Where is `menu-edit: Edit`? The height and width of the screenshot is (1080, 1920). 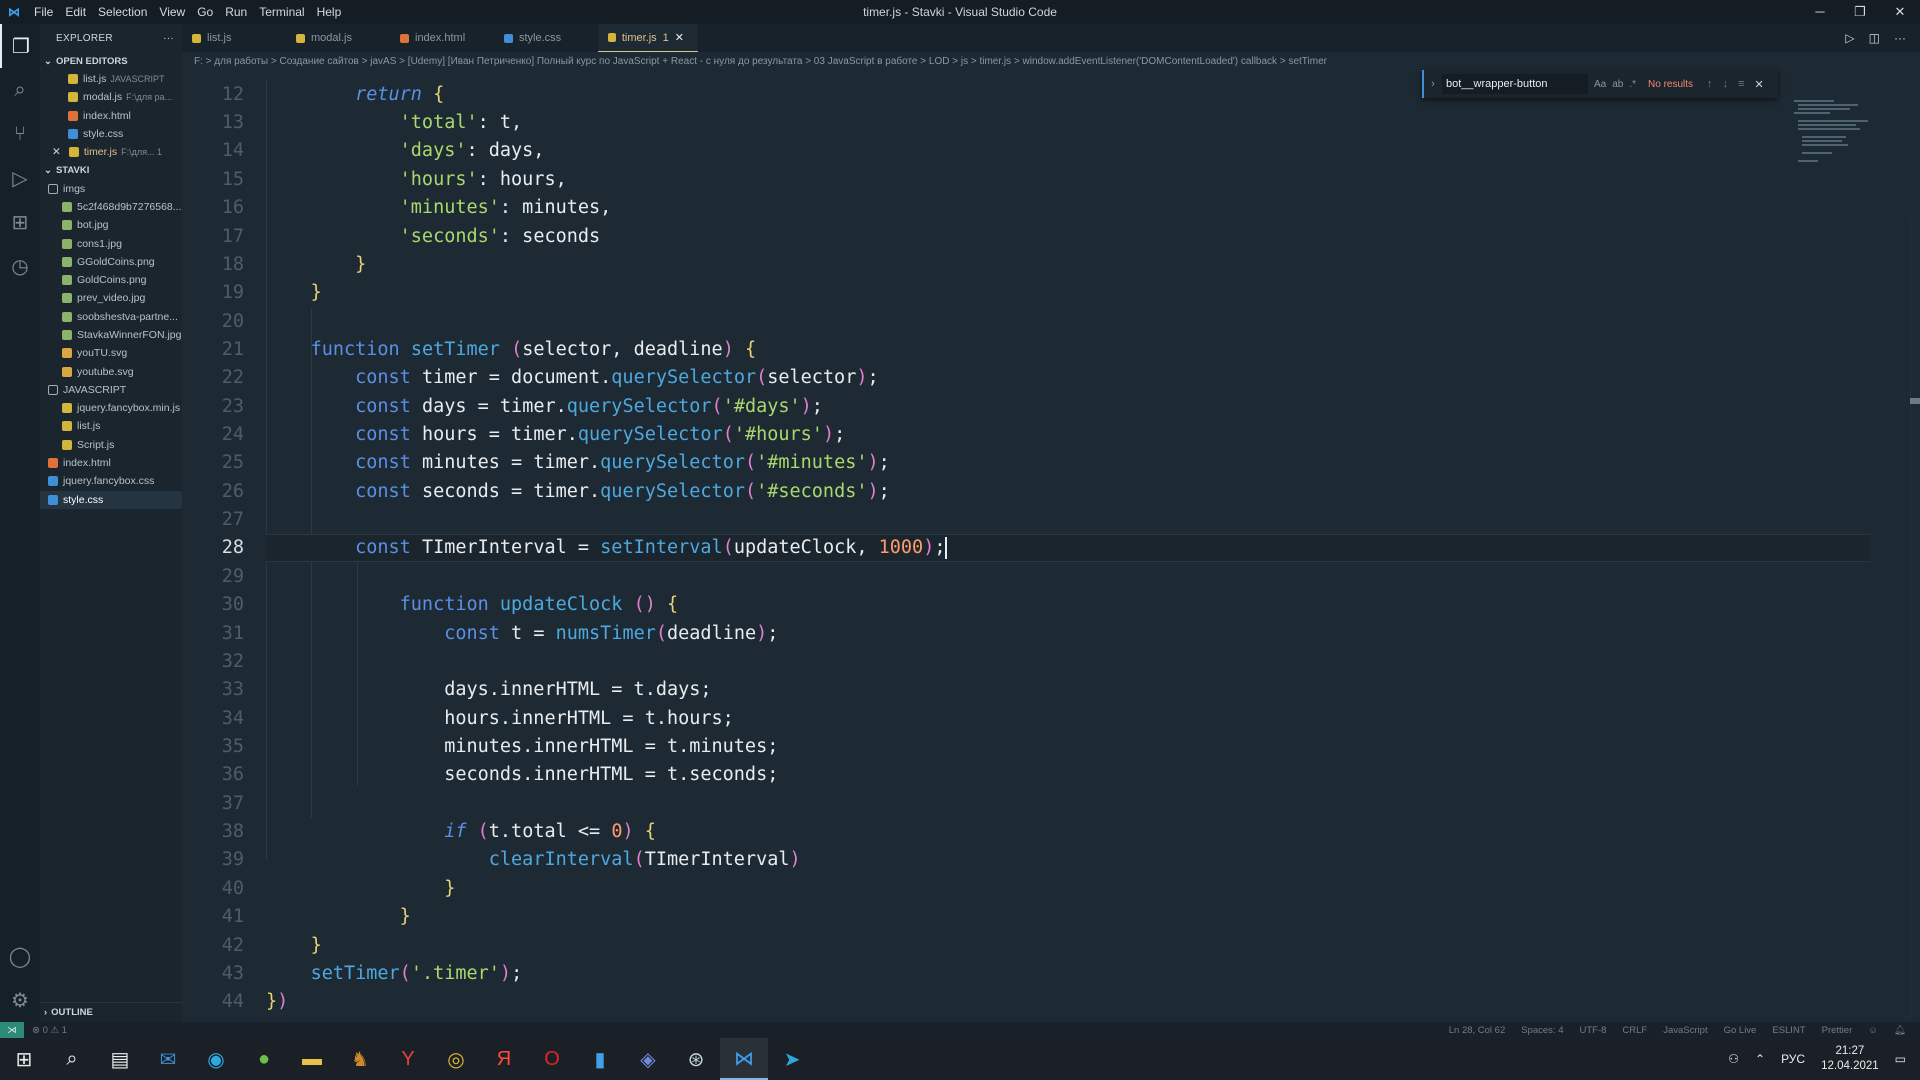 menu-edit: Edit is located at coordinates (75, 12).